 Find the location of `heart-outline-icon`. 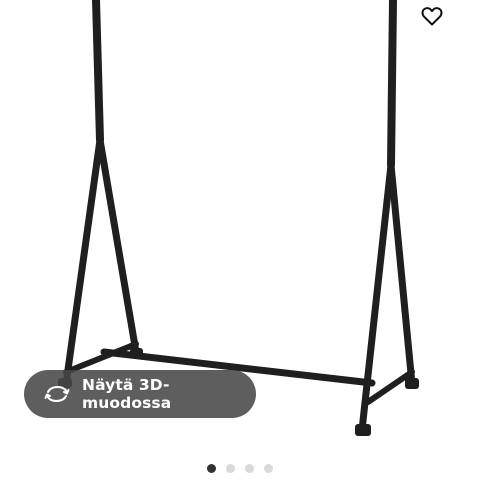

heart-outline-icon is located at coordinates (432, 16).